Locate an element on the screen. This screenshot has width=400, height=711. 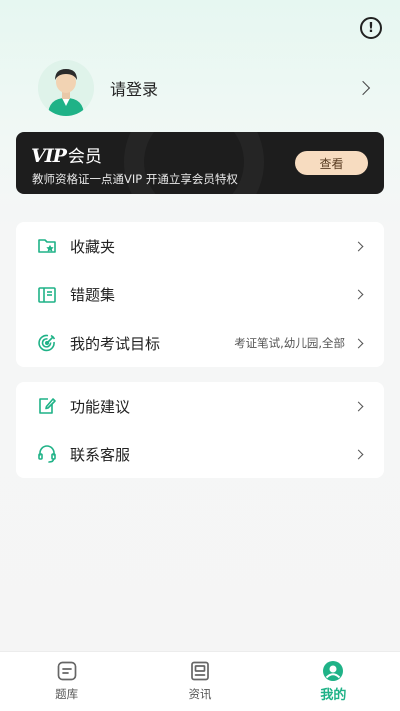
user-avatar-icon is located at coordinates (66, 88).